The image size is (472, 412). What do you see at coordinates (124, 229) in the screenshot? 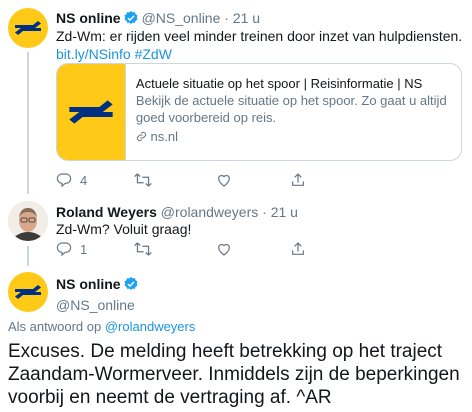
I see `tweet-text: Zd-Wm? Voluit graag!` at bounding box center [124, 229].